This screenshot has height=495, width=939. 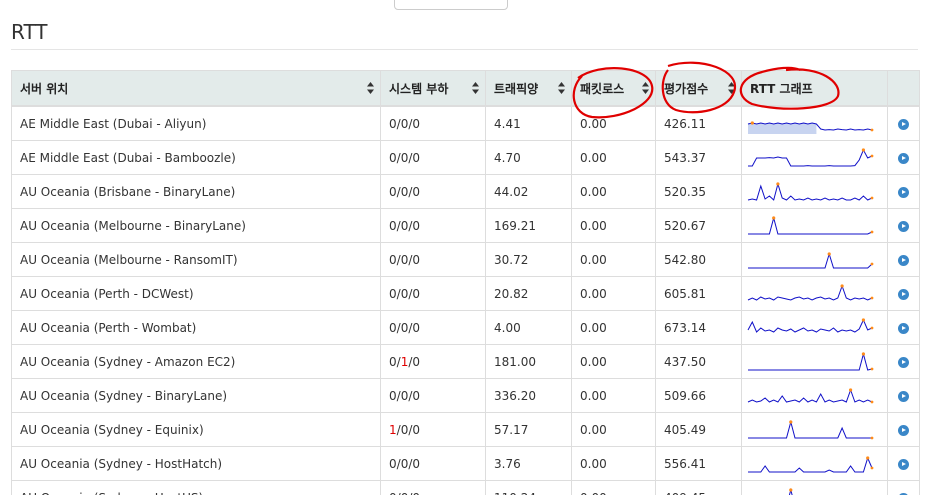 I want to click on cell-traffic: 336.20, so click(x=528, y=395).